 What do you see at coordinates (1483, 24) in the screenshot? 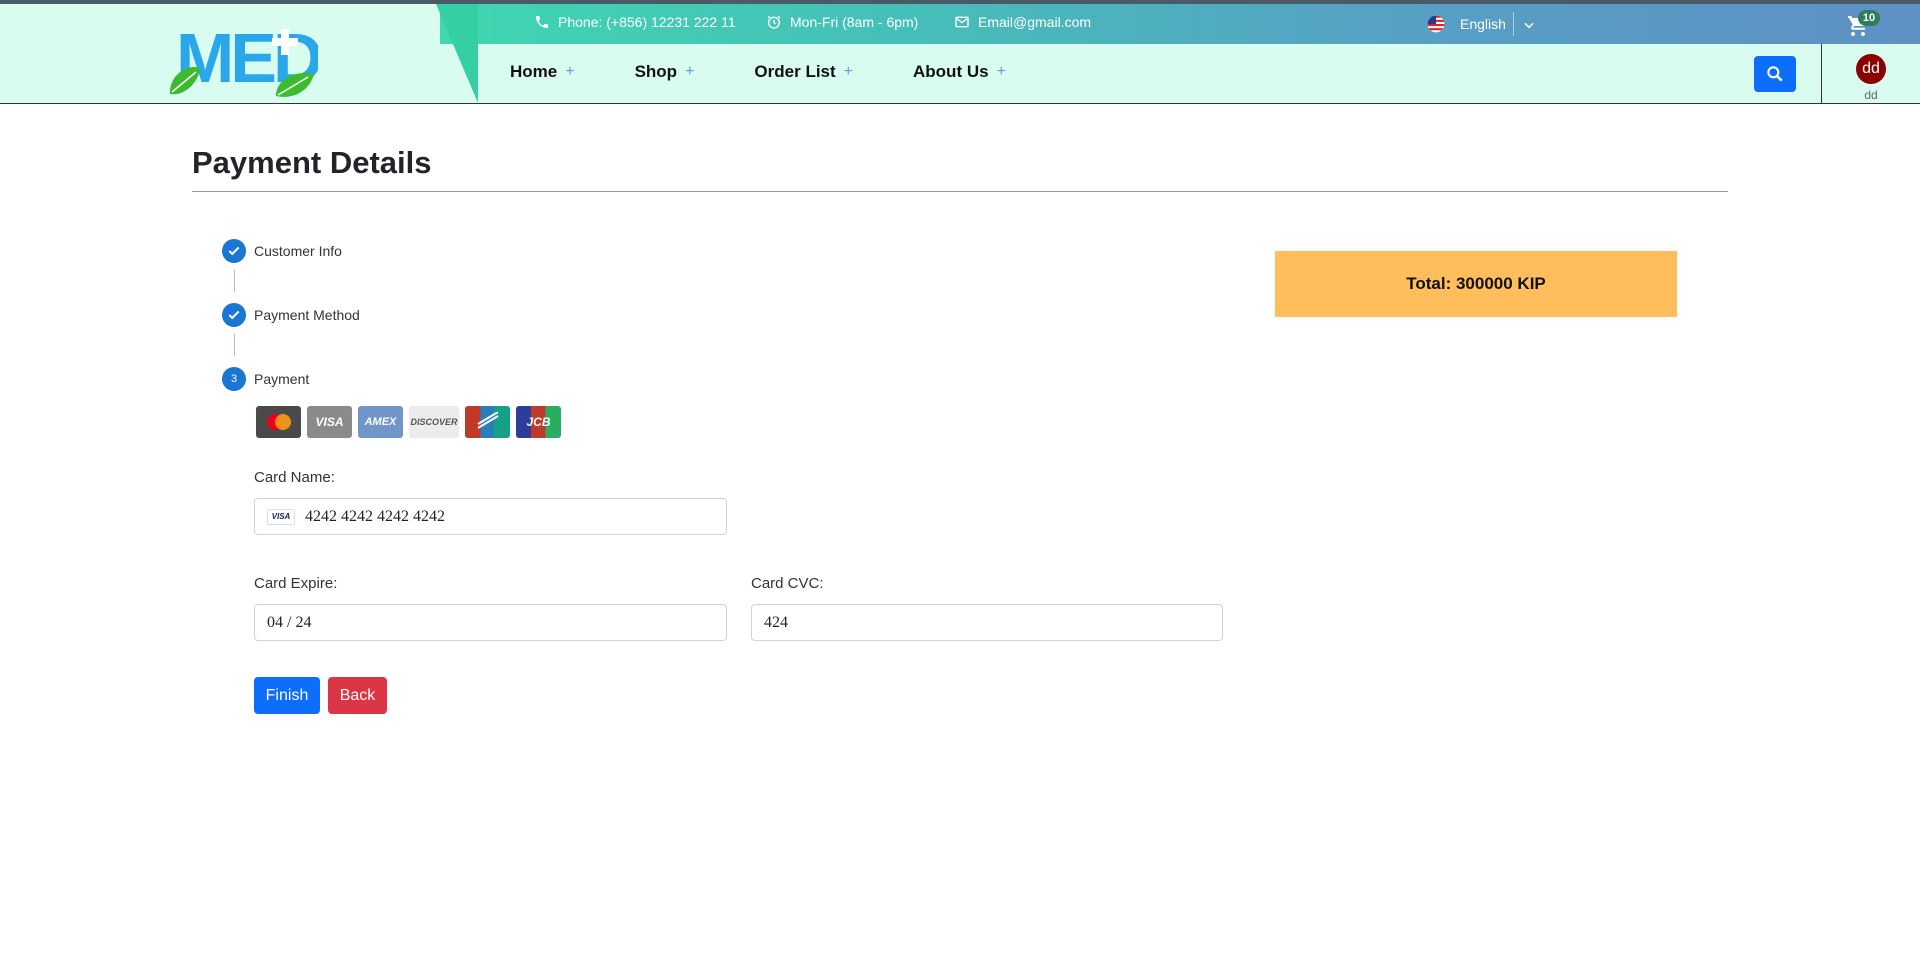
I see `language-label: English` at bounding box center [1483, 24].